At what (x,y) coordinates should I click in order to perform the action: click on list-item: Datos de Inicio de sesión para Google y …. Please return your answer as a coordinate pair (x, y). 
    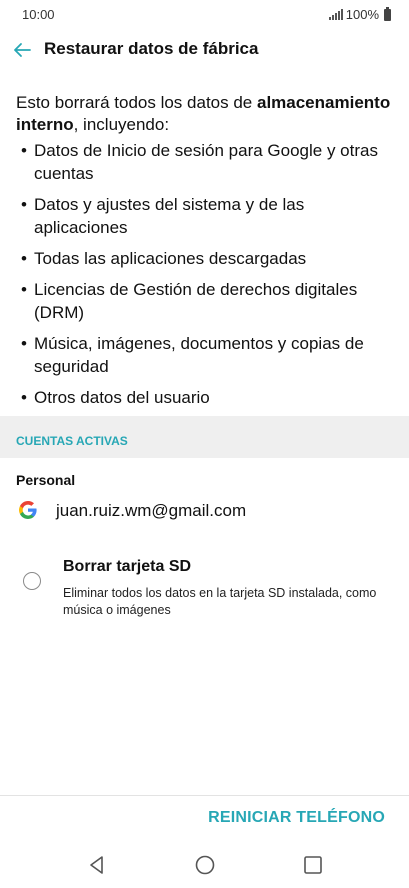
    Looking at the image, I should click on (205, 162).